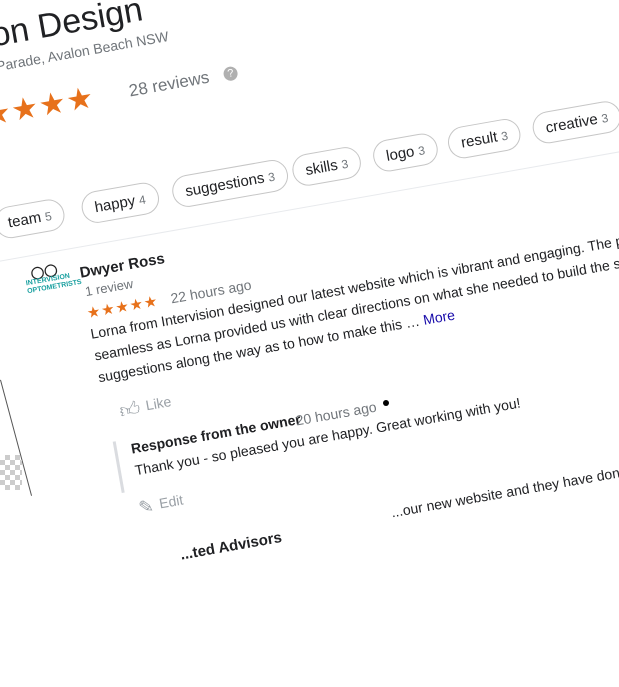 The image size is (619, 687). I want to click on like-label: Like, so click(158, 403).